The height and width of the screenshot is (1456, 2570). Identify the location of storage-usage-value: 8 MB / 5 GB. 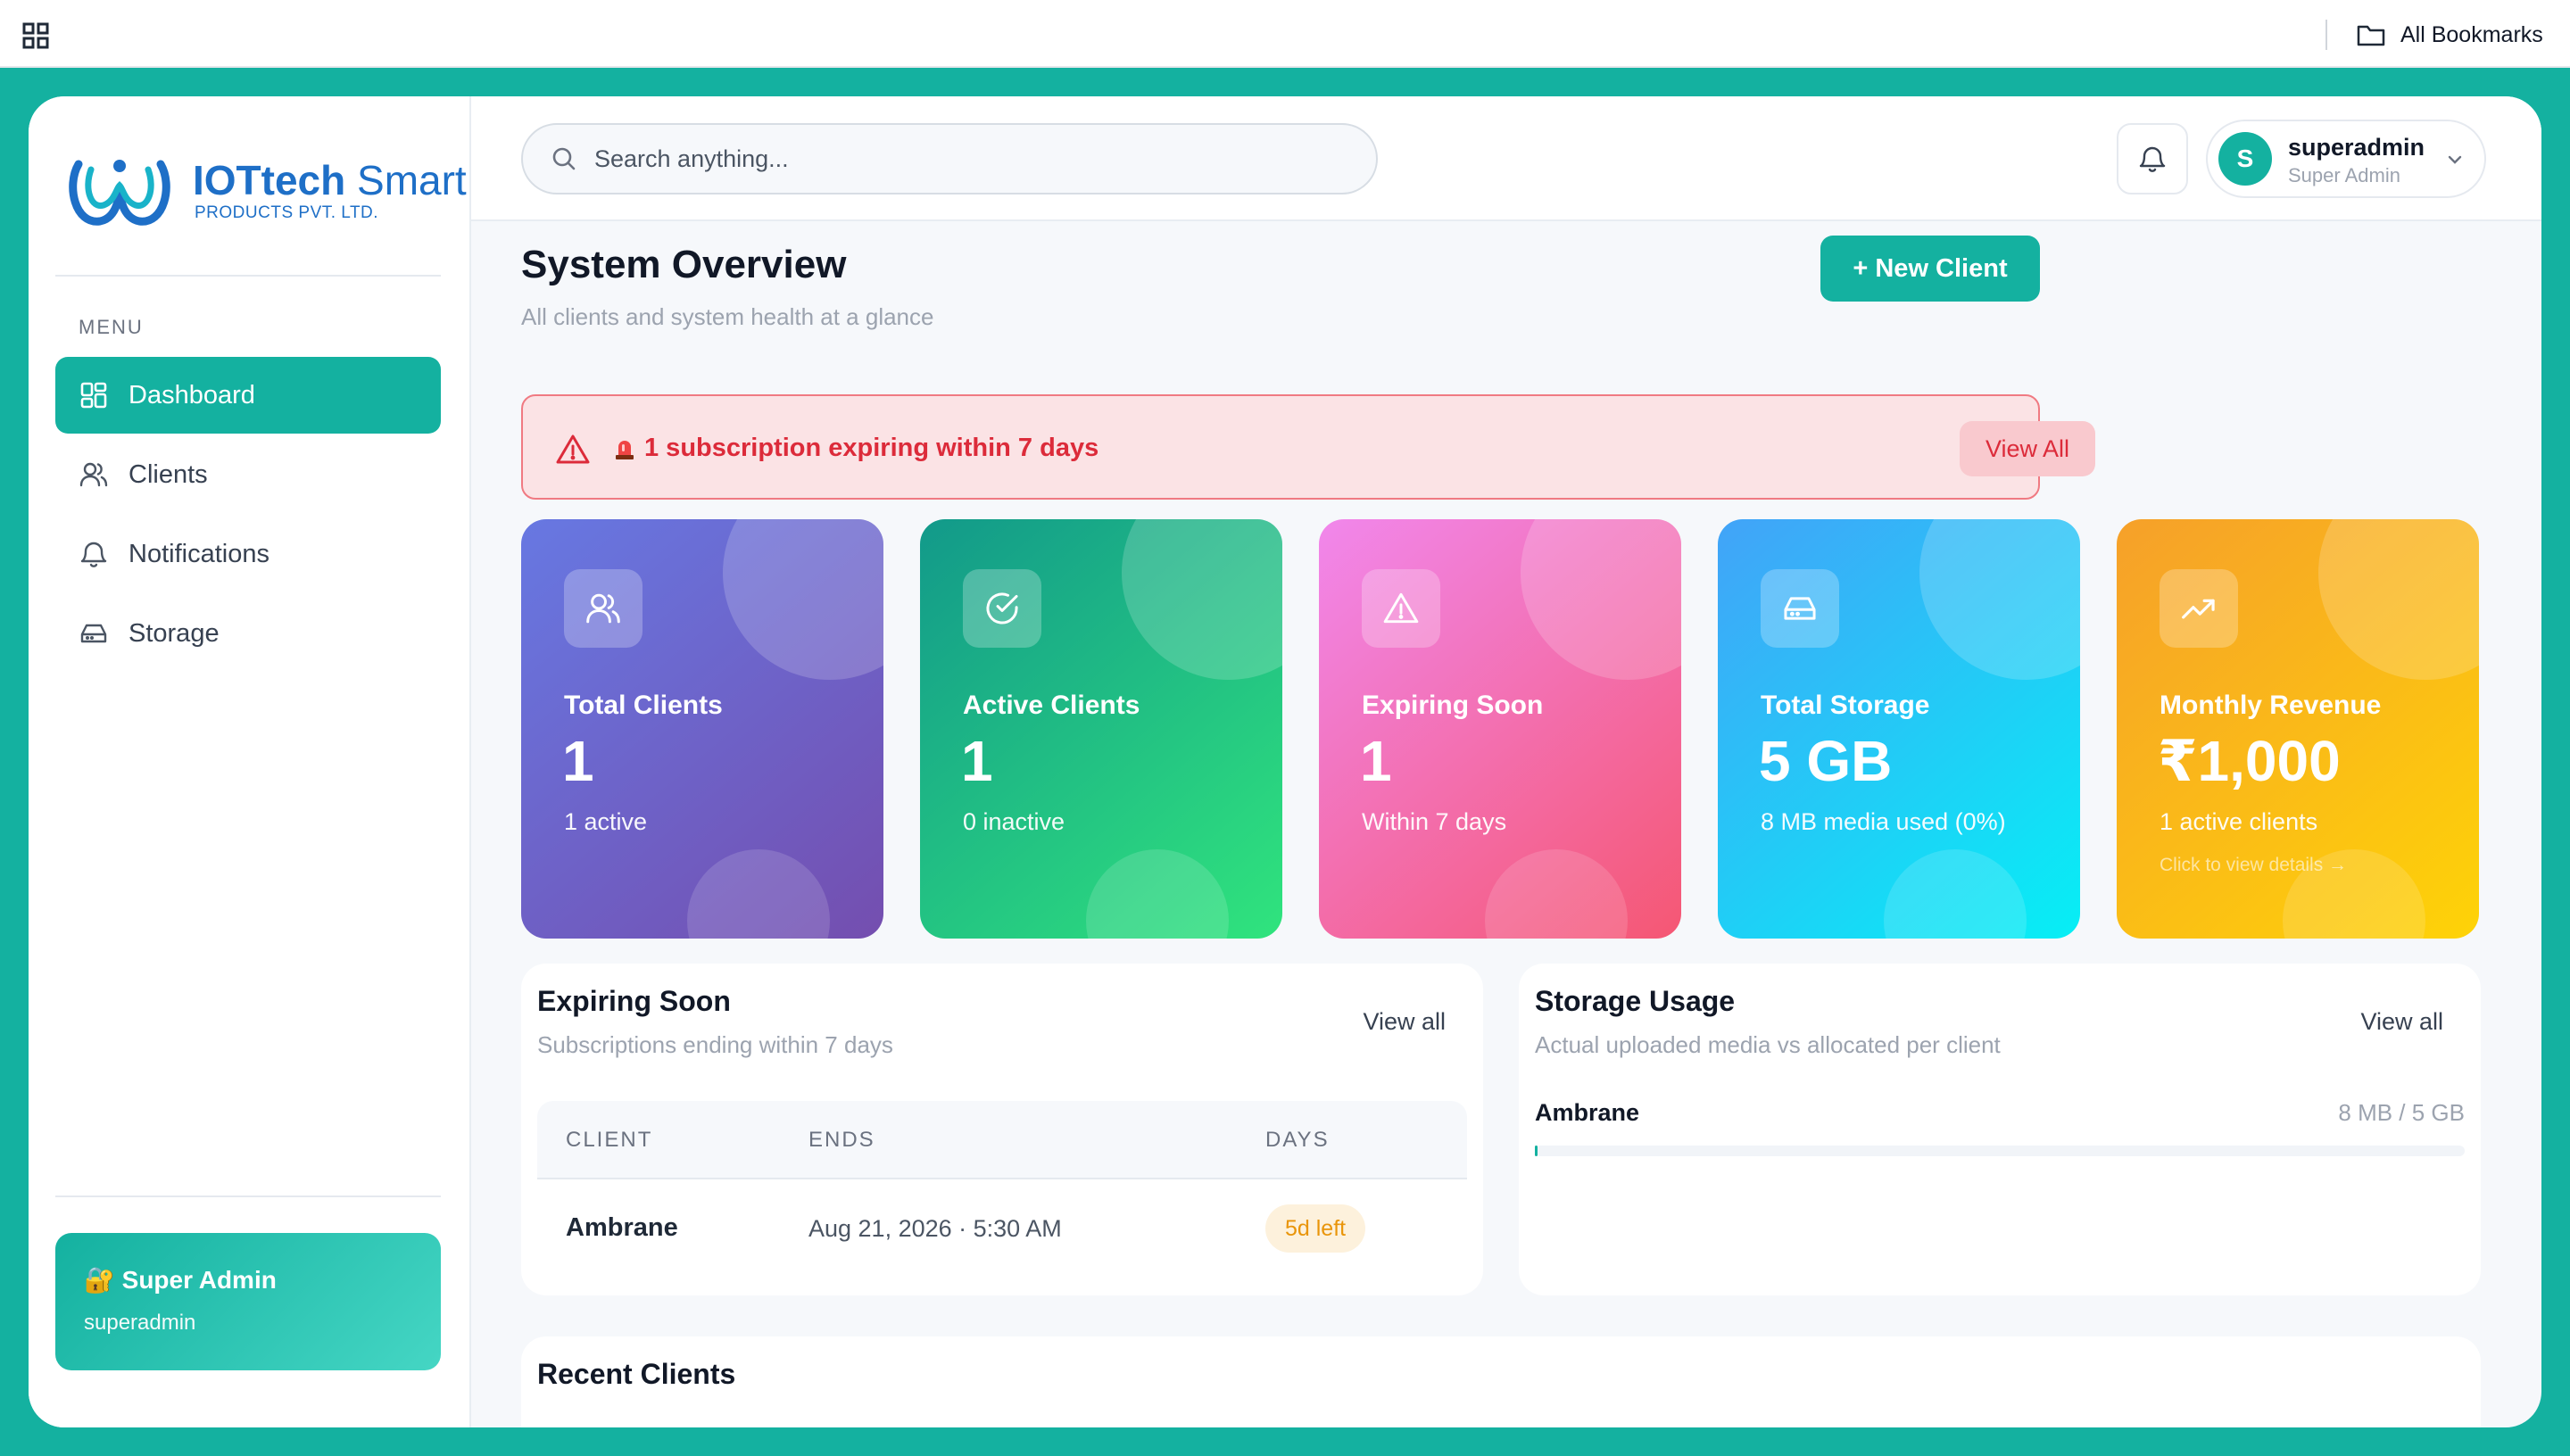
(2402, 1113).